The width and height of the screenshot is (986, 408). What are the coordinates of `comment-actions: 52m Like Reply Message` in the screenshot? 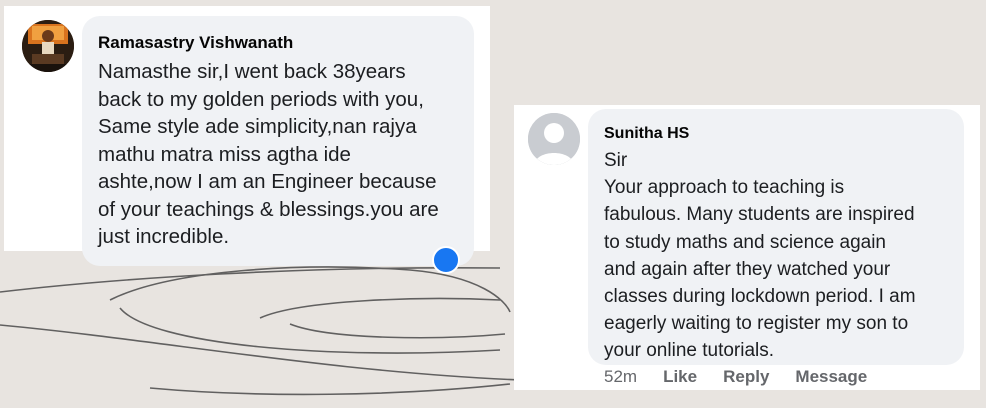 It's located at (735, 377).